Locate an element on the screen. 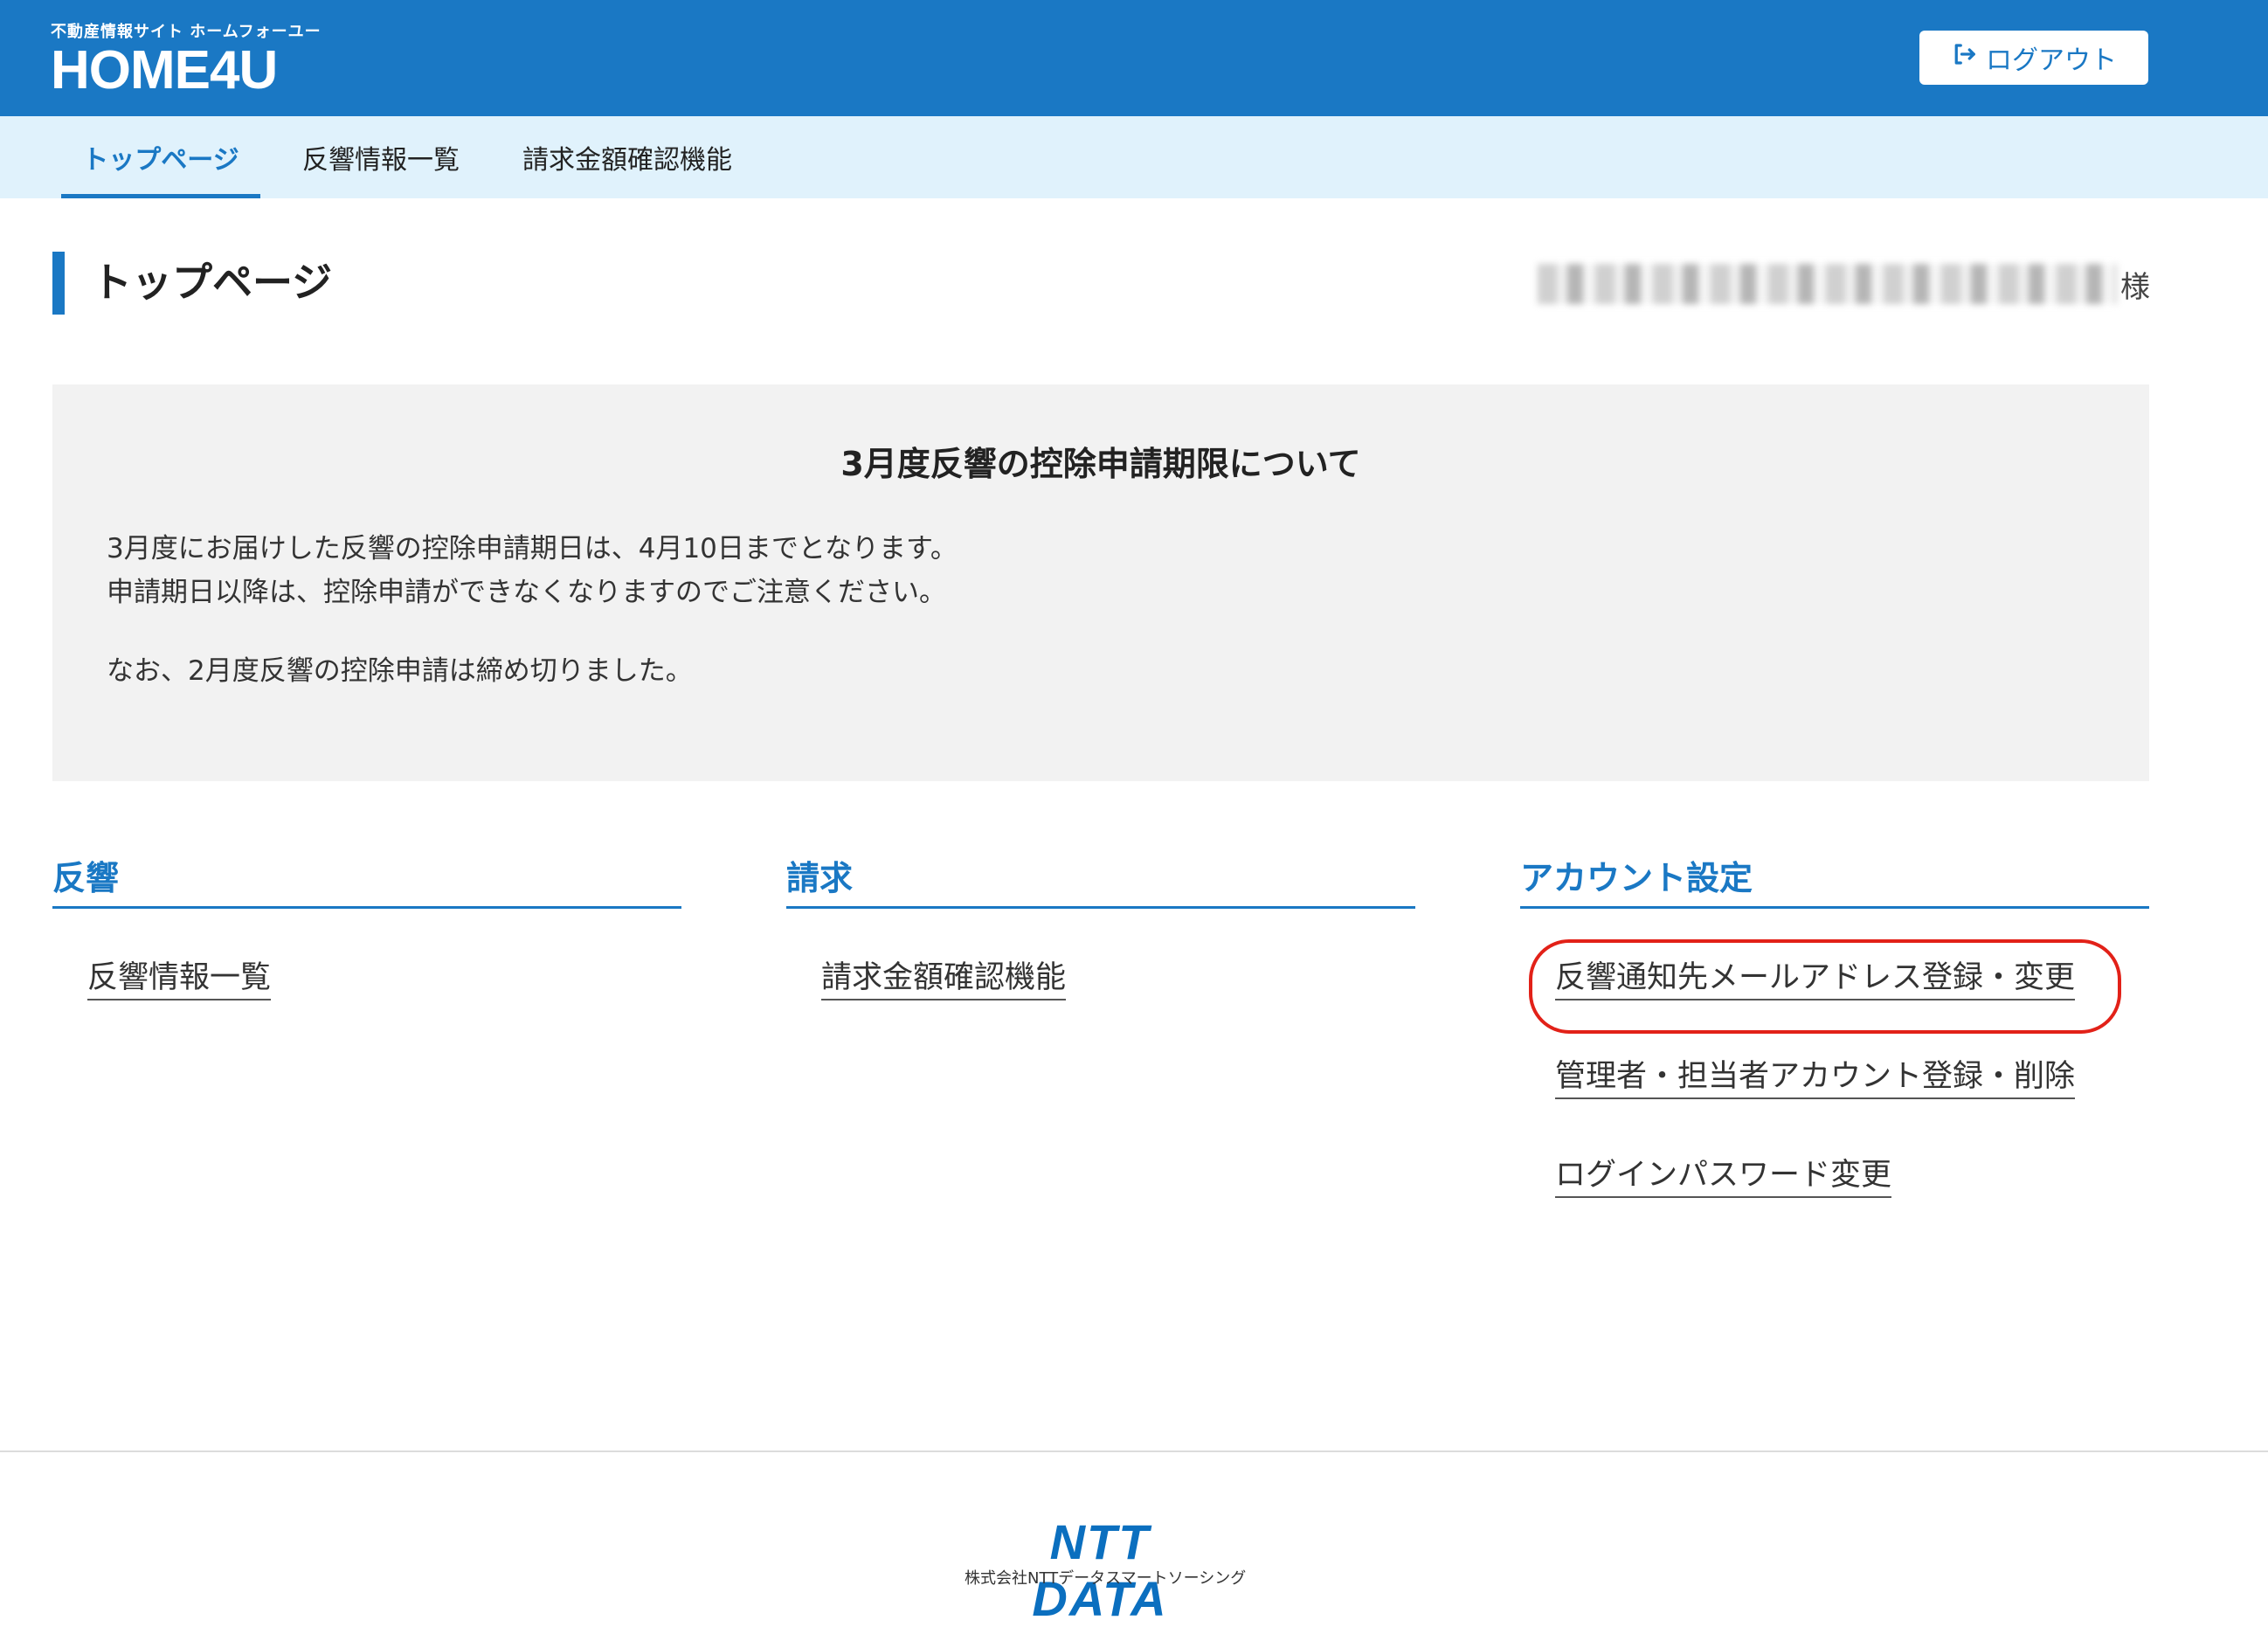 The width and height of the screenshot is (2268, 1627). highlight-annotation is located at coordinates (1825, 986).